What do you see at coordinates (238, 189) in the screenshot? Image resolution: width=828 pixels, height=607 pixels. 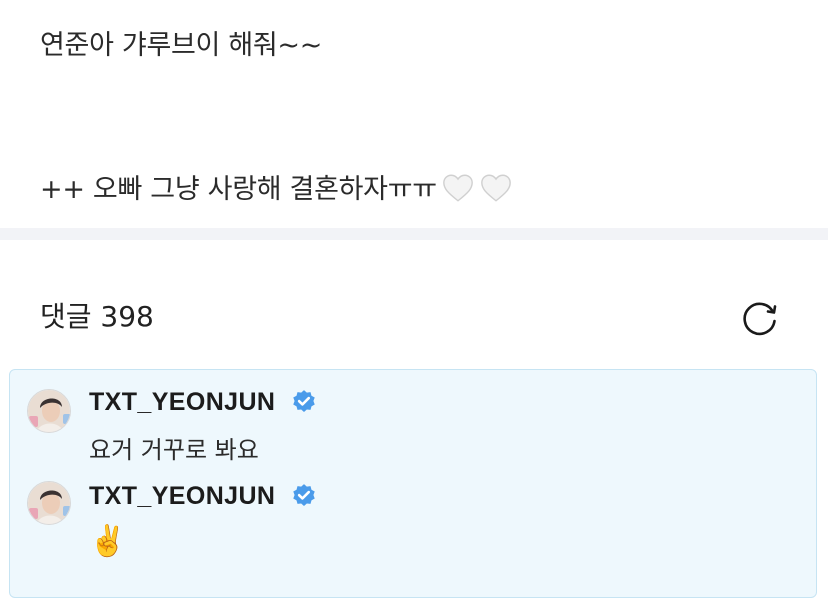 I see `post-text-line-2-text: ++ 오빠 그냥 사랑해 결혼하자ㅠㅠ` at bounding box center [238, 189].